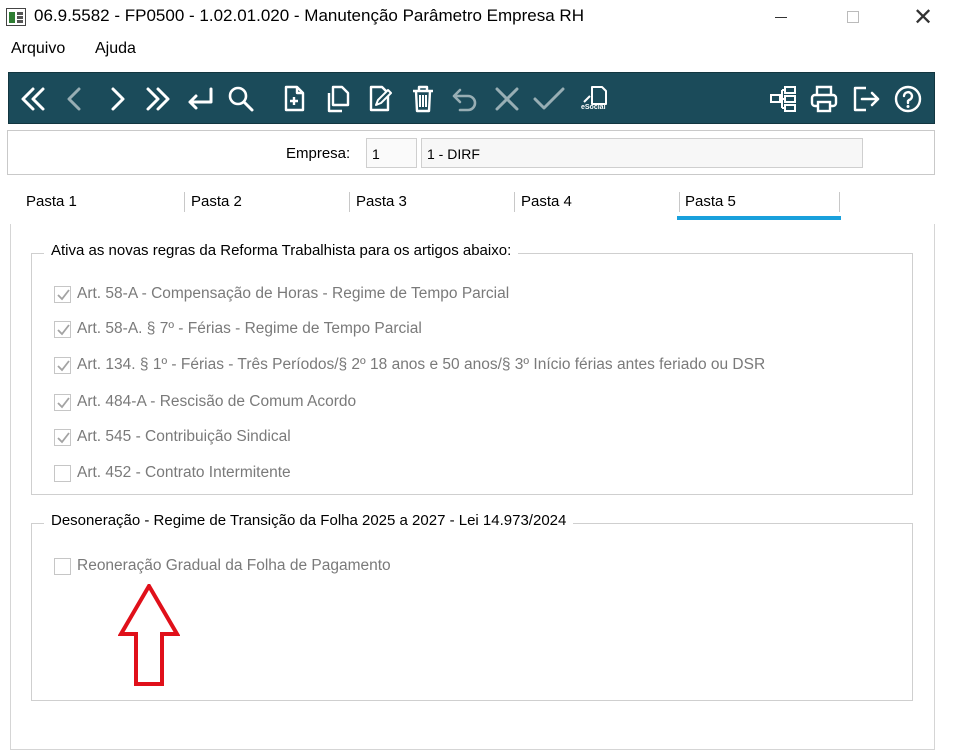  Describe the element at coordinates (16, 17) in the screenshot. I see `app-icon` at that location.